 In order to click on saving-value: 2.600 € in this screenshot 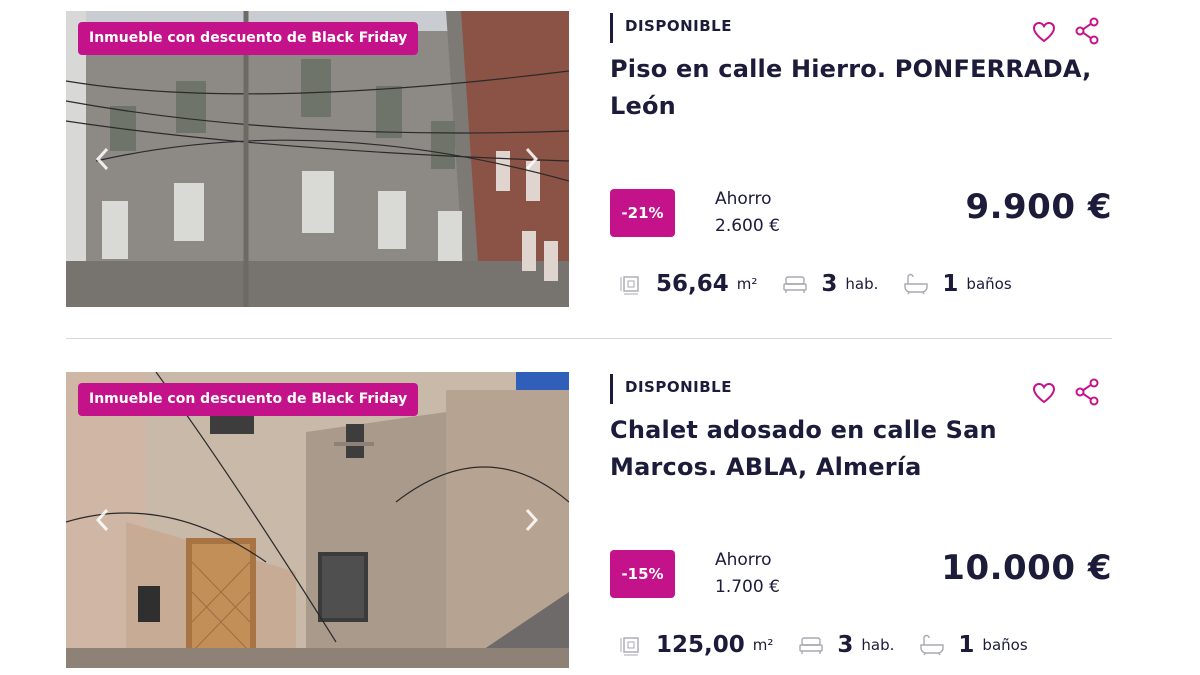, I will do `click(747, 226)`.